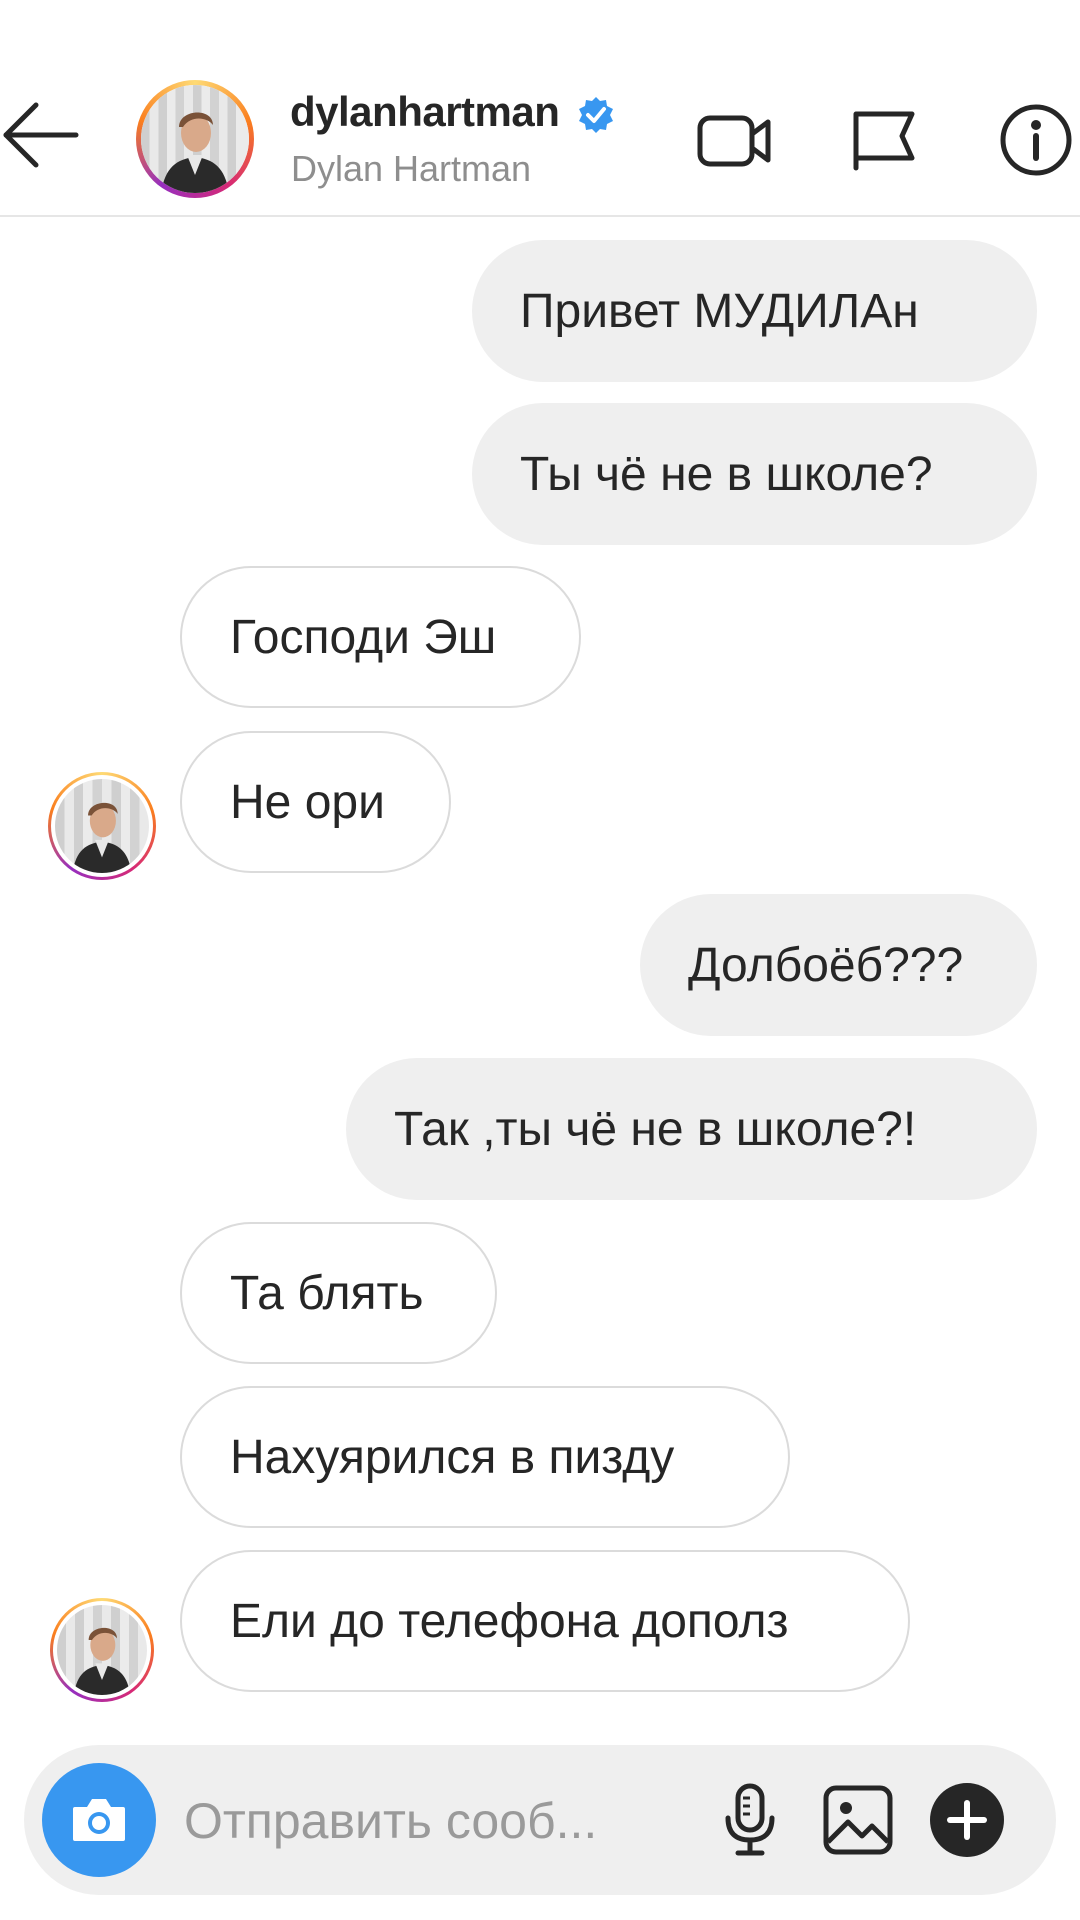 This screenshot has height=1920, width=1080. I want to click on message-text: Господи Эш, so click(363, 637).